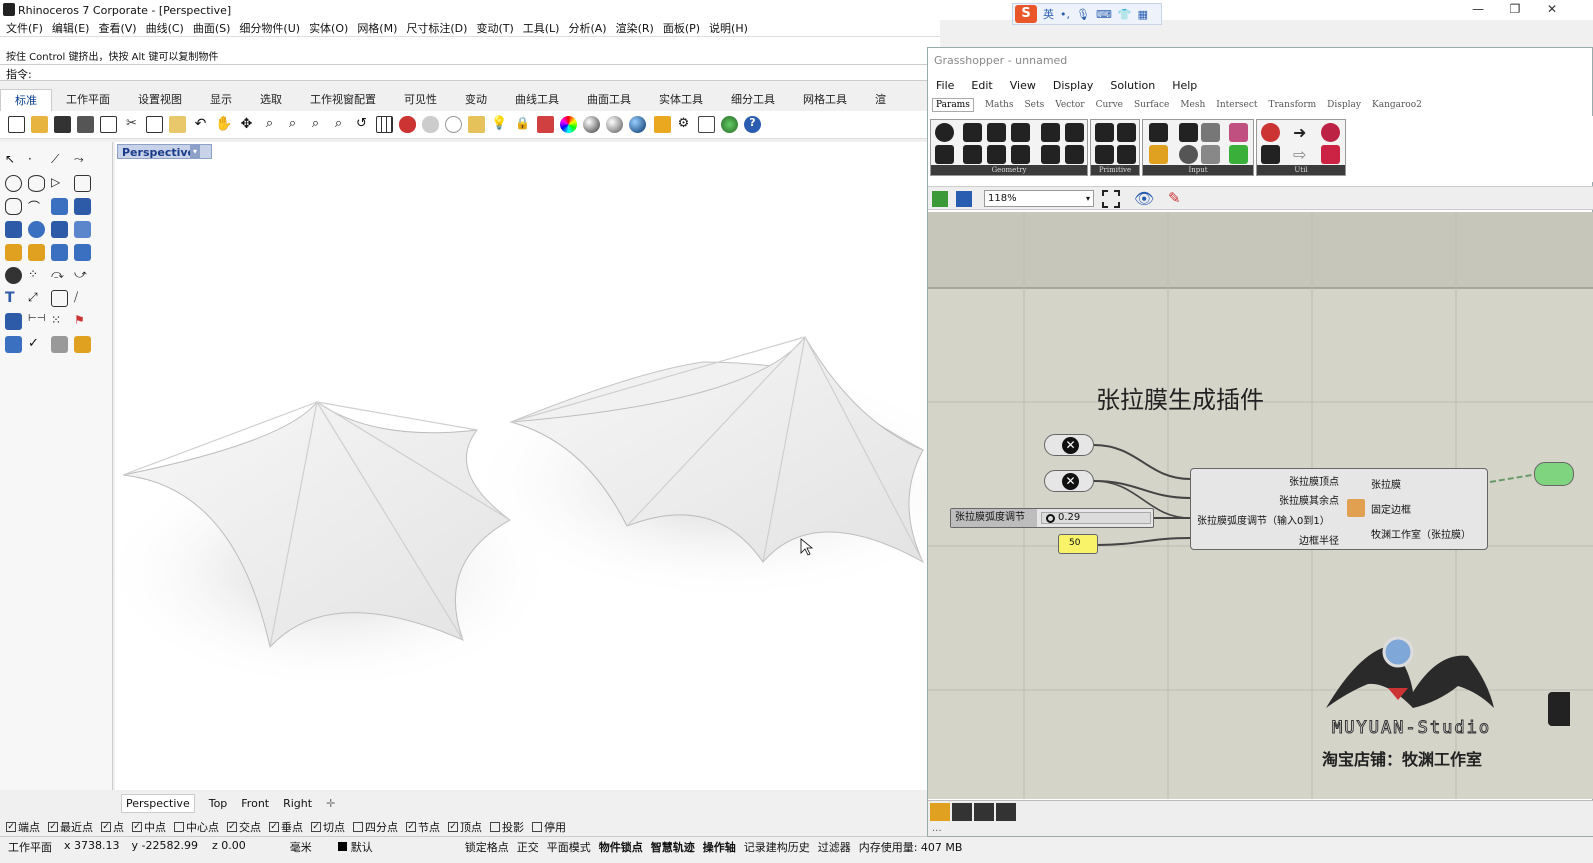 The width and height of the screenshot is (1593, 863). What do you see at coordinates (384, 124) in the screenshot?
I see `four-view-icon` at bounding box center [384, 124].